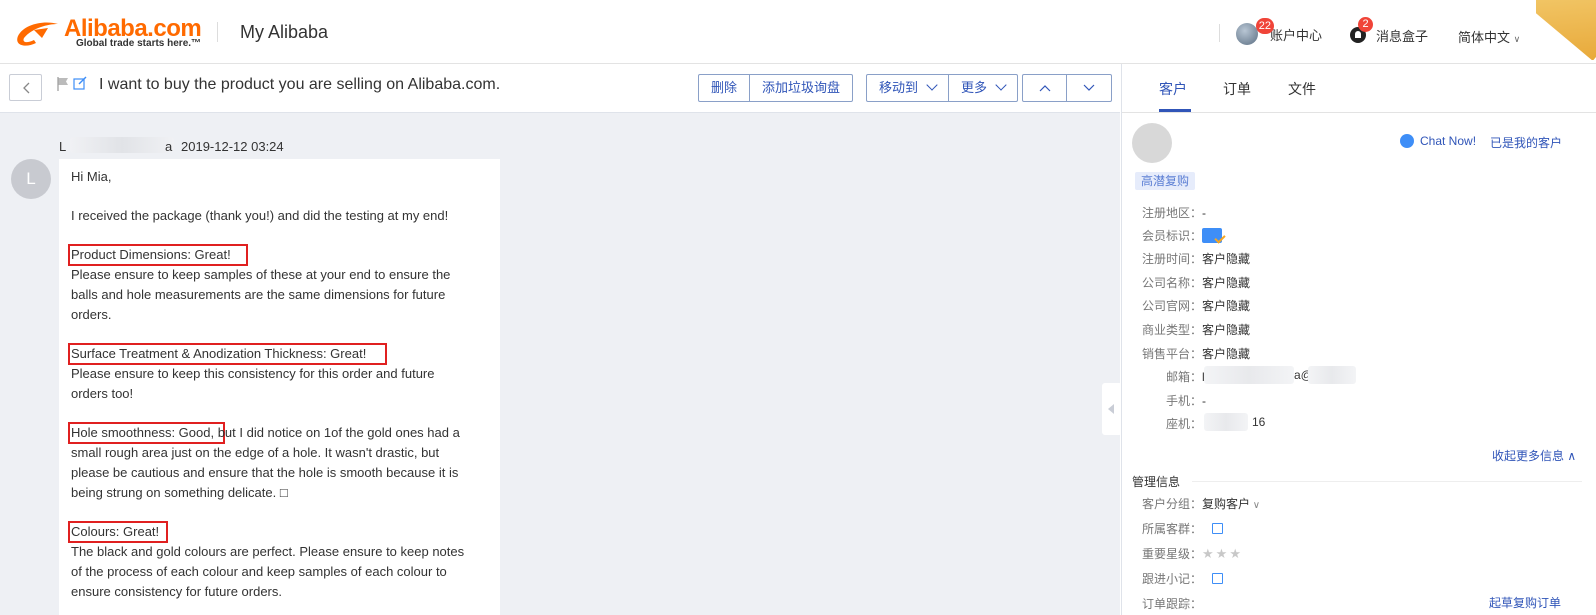  What do you see at coordinates (1001, 85) in the screenshot?
I see `chevron-down-icon` at bounding box center [1001, 85].